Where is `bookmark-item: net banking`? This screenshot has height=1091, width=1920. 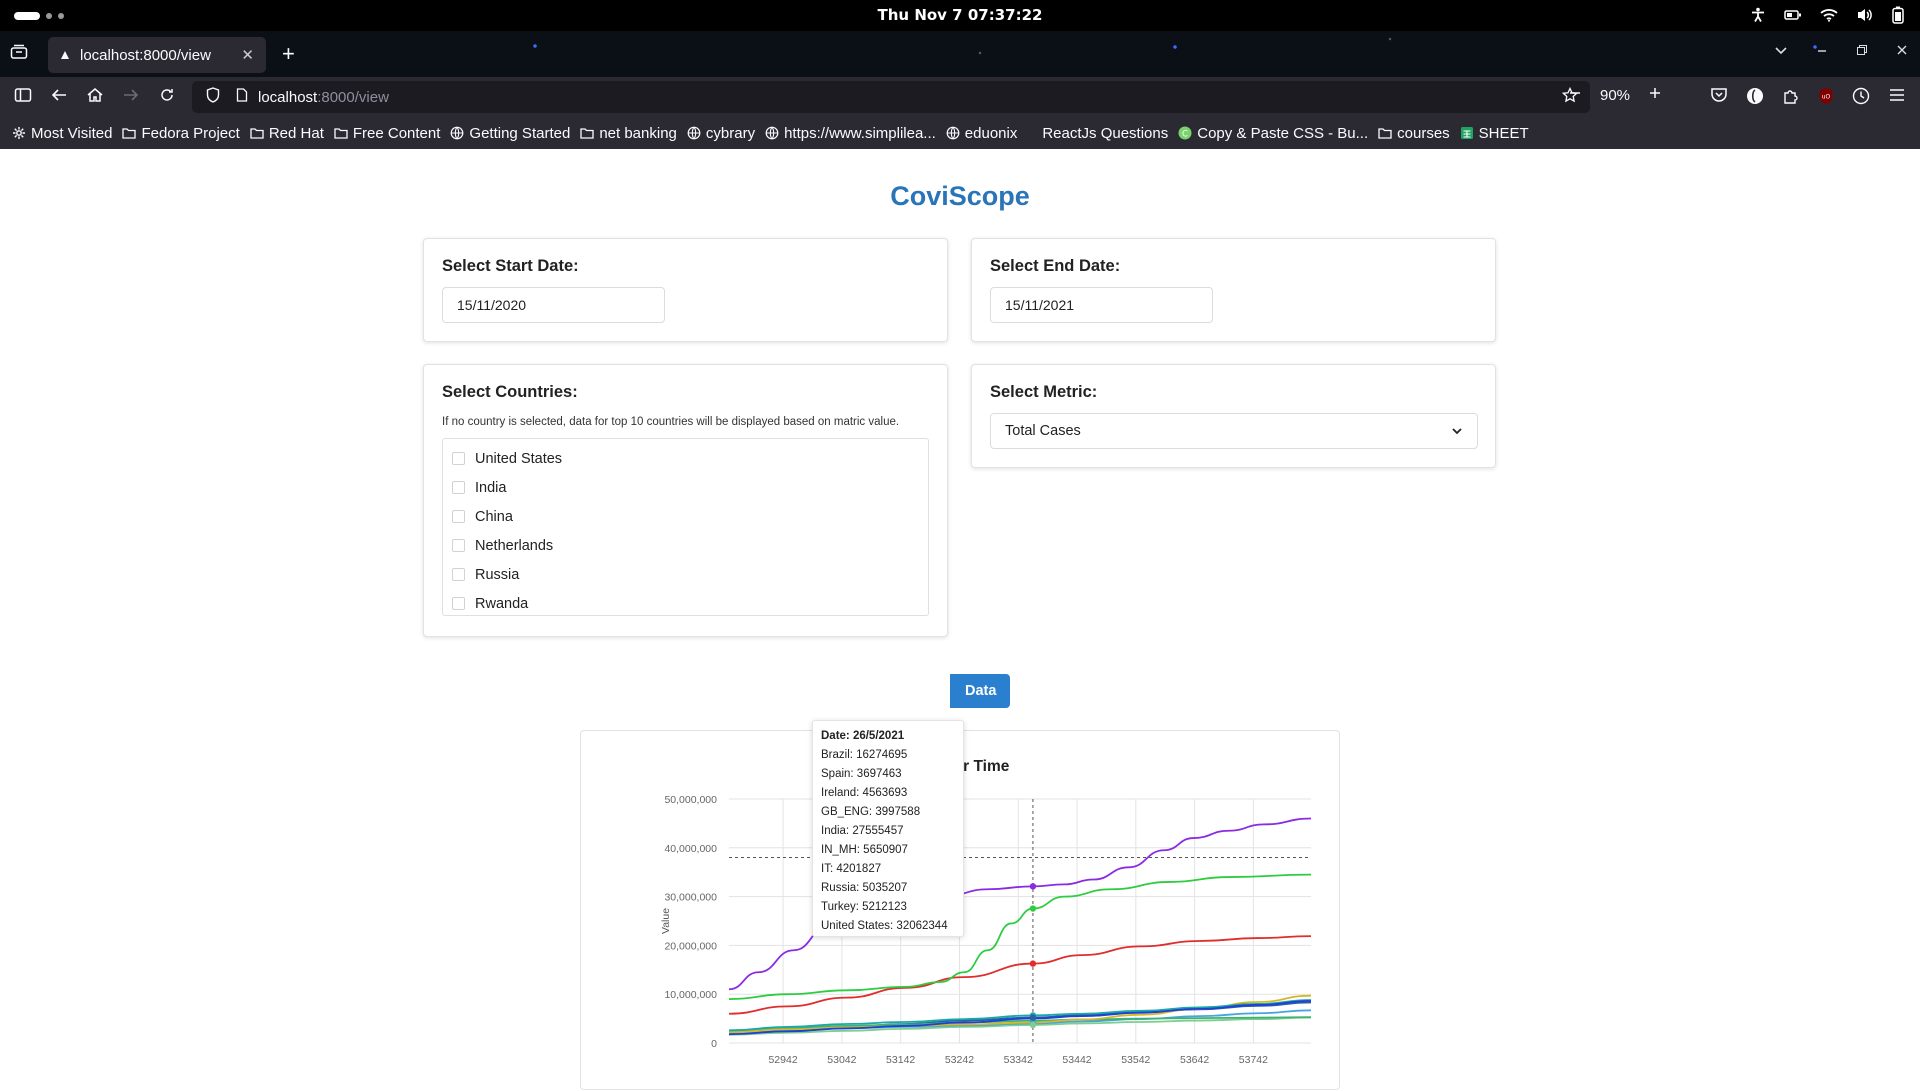
bookmark-item: net banking is located at coordinates (628, 133).